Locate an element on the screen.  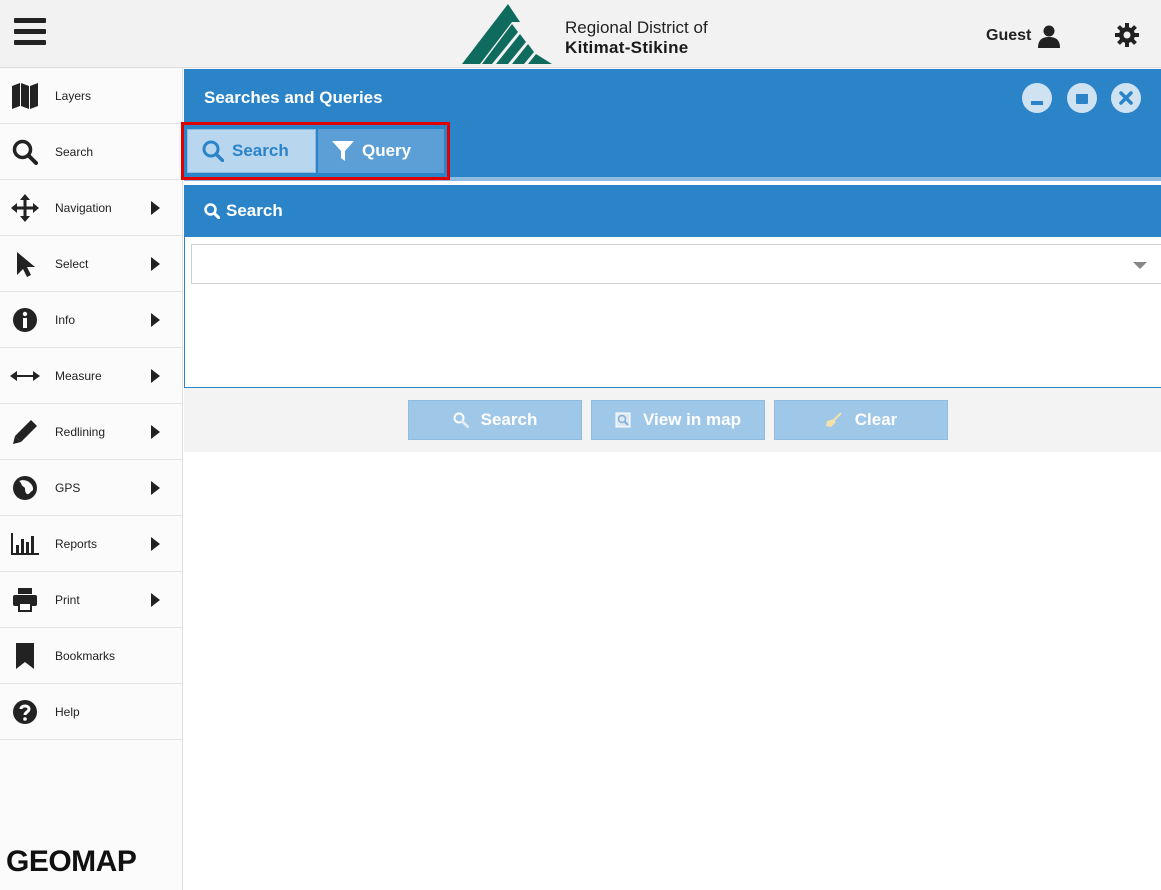
sidebar-item-help: Help is located at coordinates (91, 712).